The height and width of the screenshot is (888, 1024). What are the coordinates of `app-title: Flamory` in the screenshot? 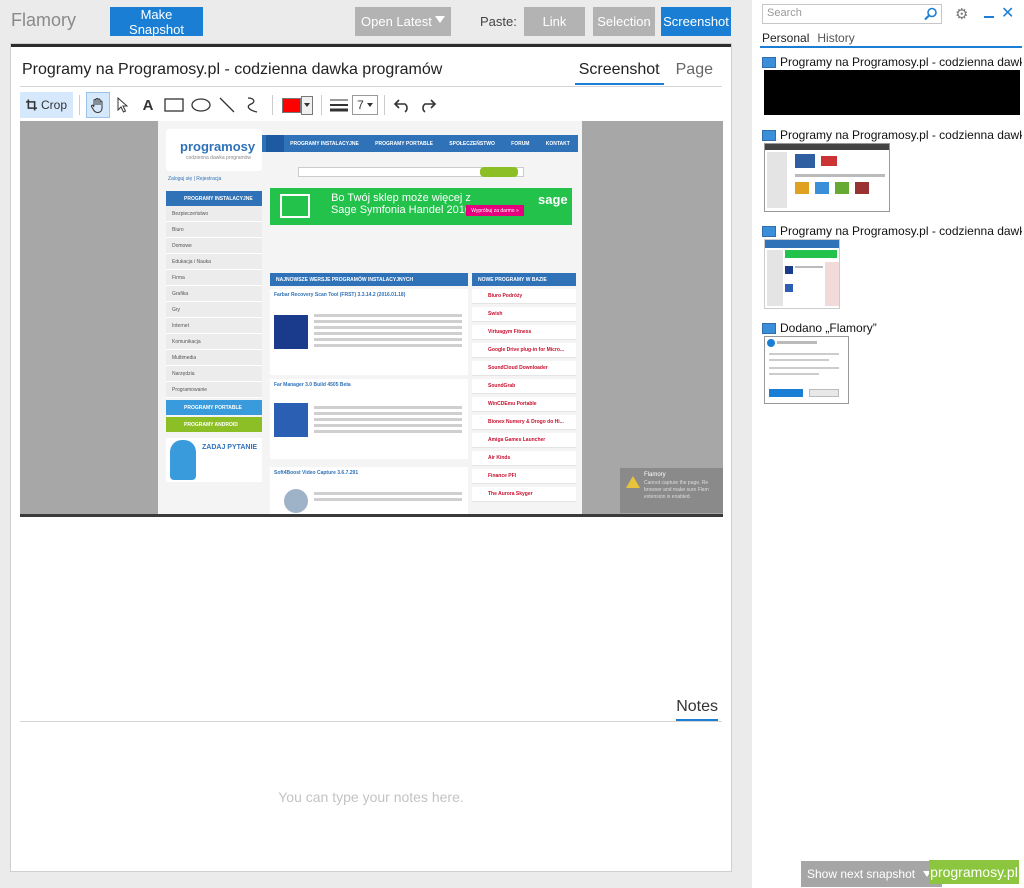 It's located at (44, 20).